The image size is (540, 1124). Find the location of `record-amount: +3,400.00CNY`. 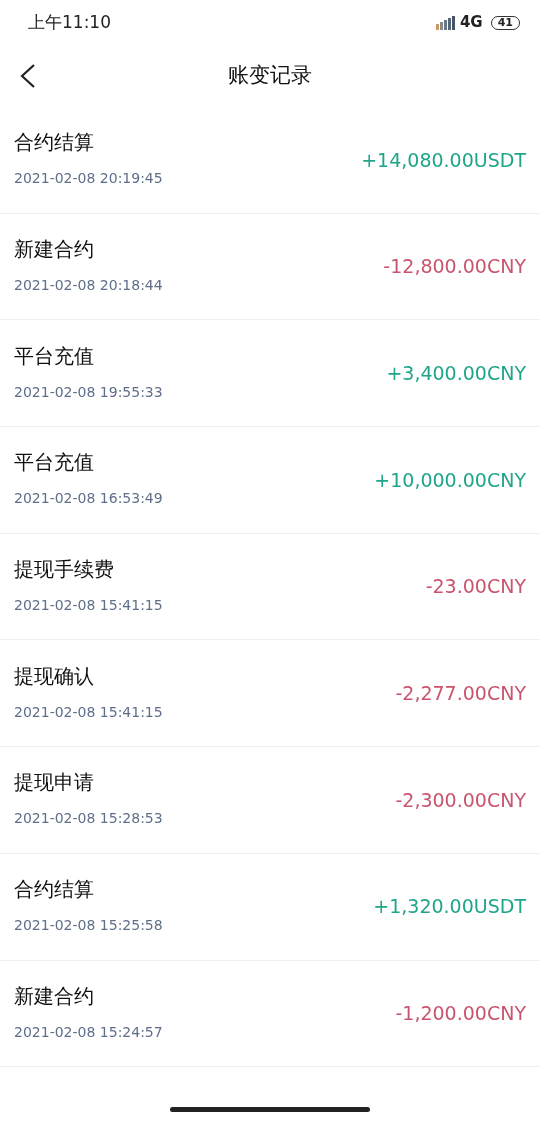

record-amount: +3,400.00CNY is located at coordinates (456, 373).